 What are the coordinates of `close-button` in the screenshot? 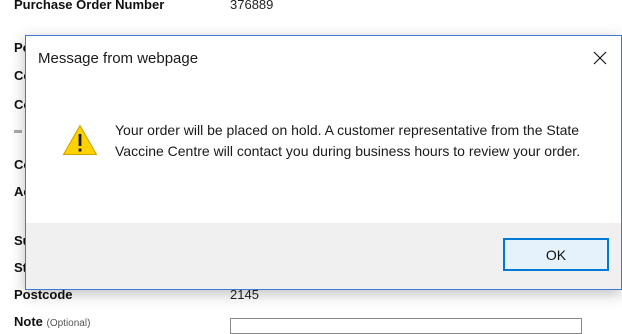 It's located at (600, 58).